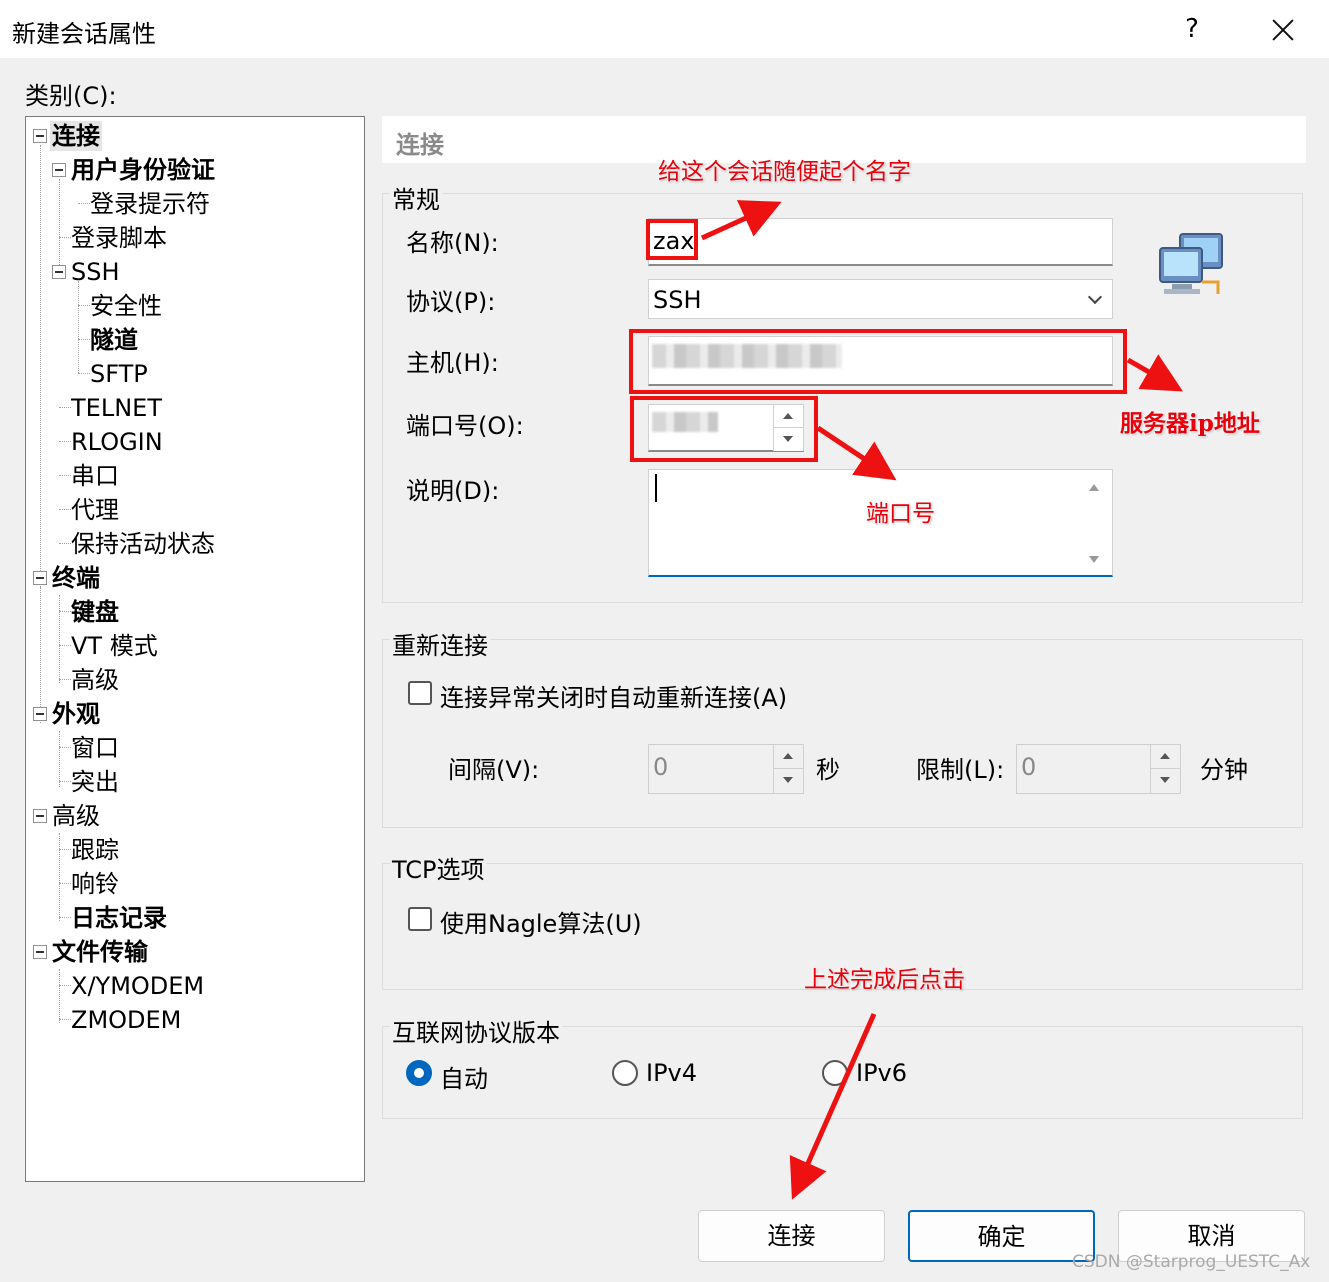 This screenshot has height=1282, width=1329. Describe the element at coordinates (1155, 373) in the screenshot. I see `host-arrow` at that location.